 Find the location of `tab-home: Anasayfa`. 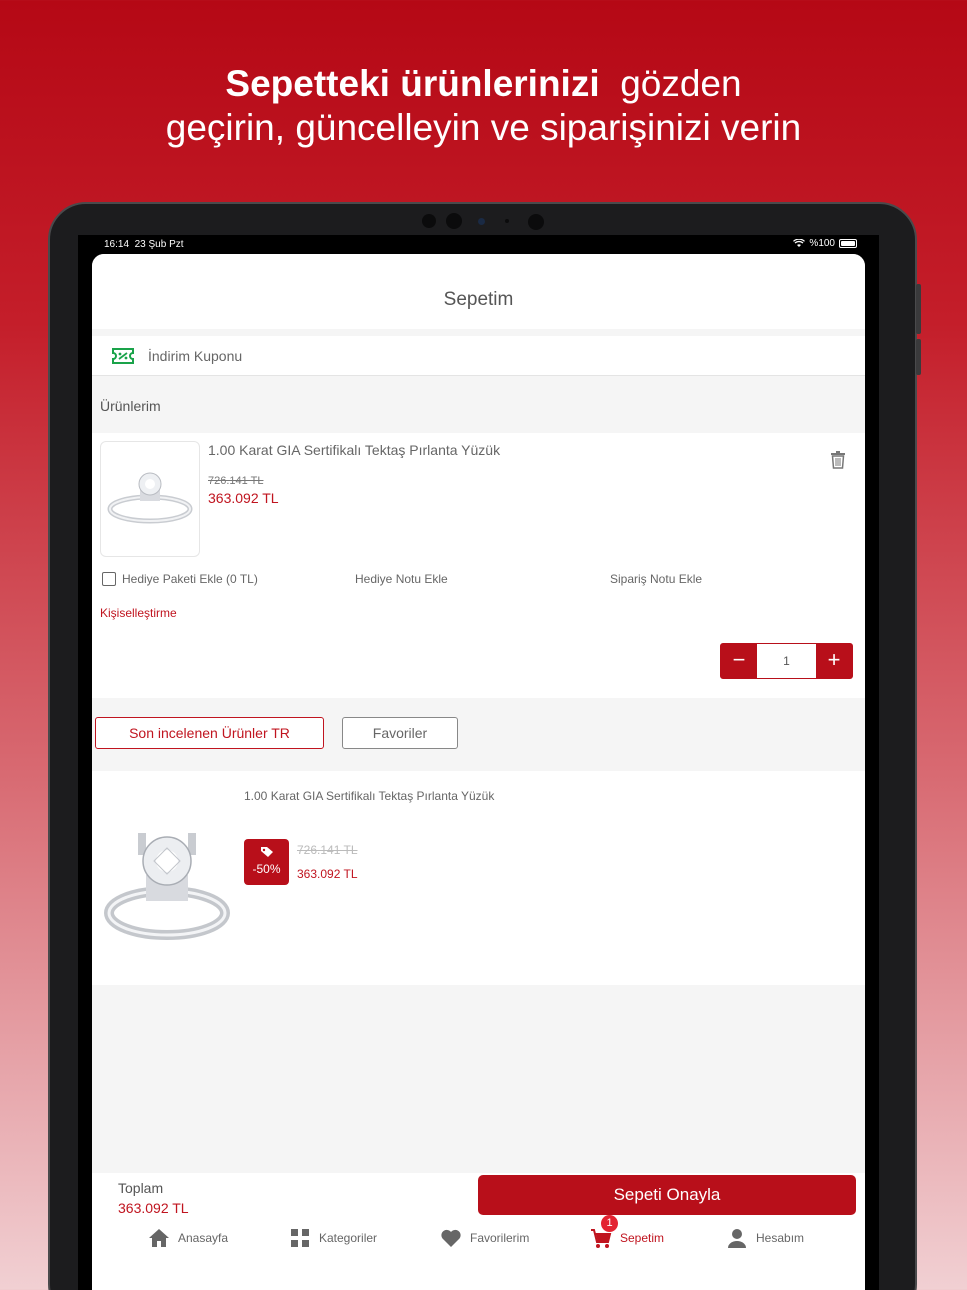

tab-home: Anasayfa is located at coordinates (188, 1238).